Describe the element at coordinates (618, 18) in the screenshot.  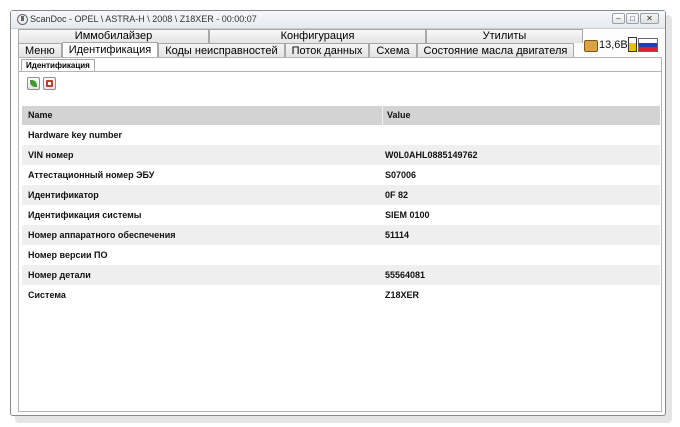
I see `minimize-button: –` at that location.